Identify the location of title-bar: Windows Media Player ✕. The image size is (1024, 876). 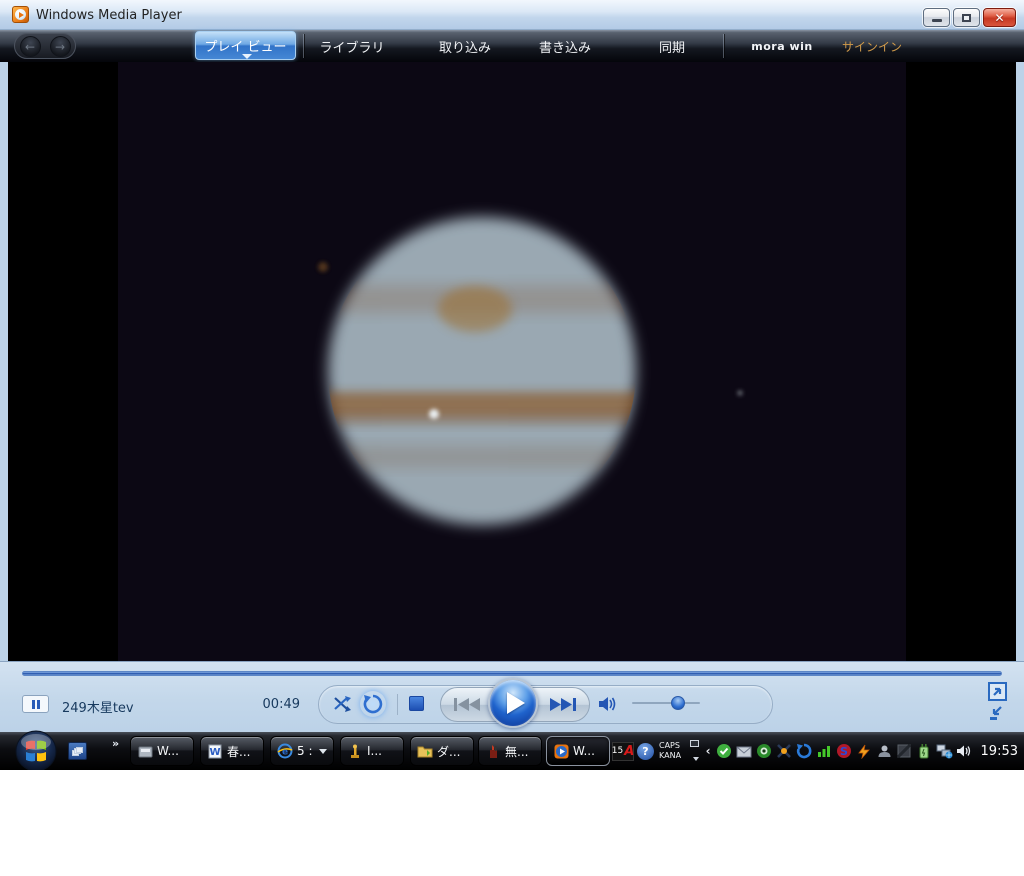
(512, 15).